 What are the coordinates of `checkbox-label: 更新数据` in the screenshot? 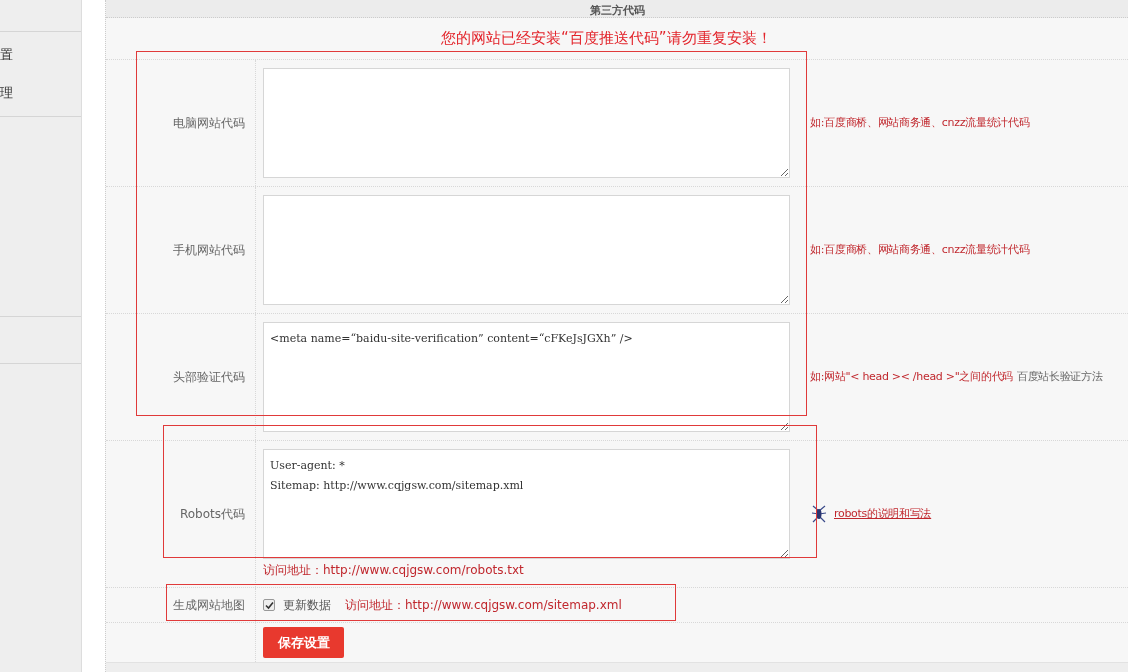 It's located at (307, 605).